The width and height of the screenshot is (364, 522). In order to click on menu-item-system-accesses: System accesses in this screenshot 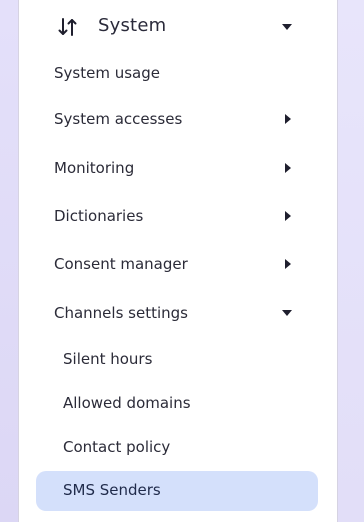, I will do `click(179, 119)`.